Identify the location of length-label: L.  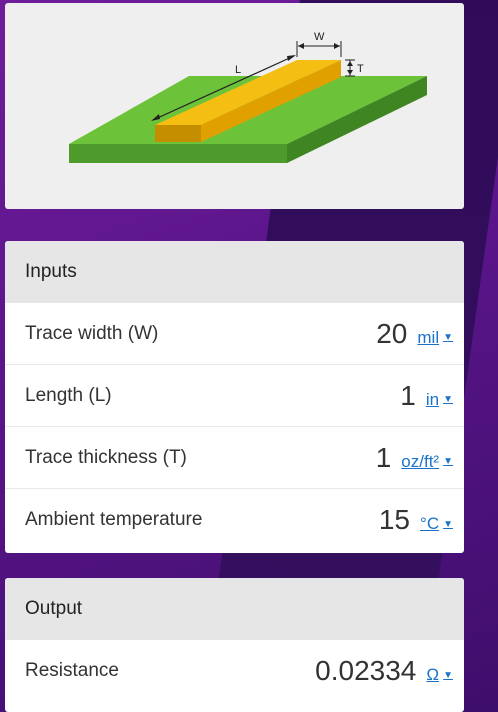
(238, 70).